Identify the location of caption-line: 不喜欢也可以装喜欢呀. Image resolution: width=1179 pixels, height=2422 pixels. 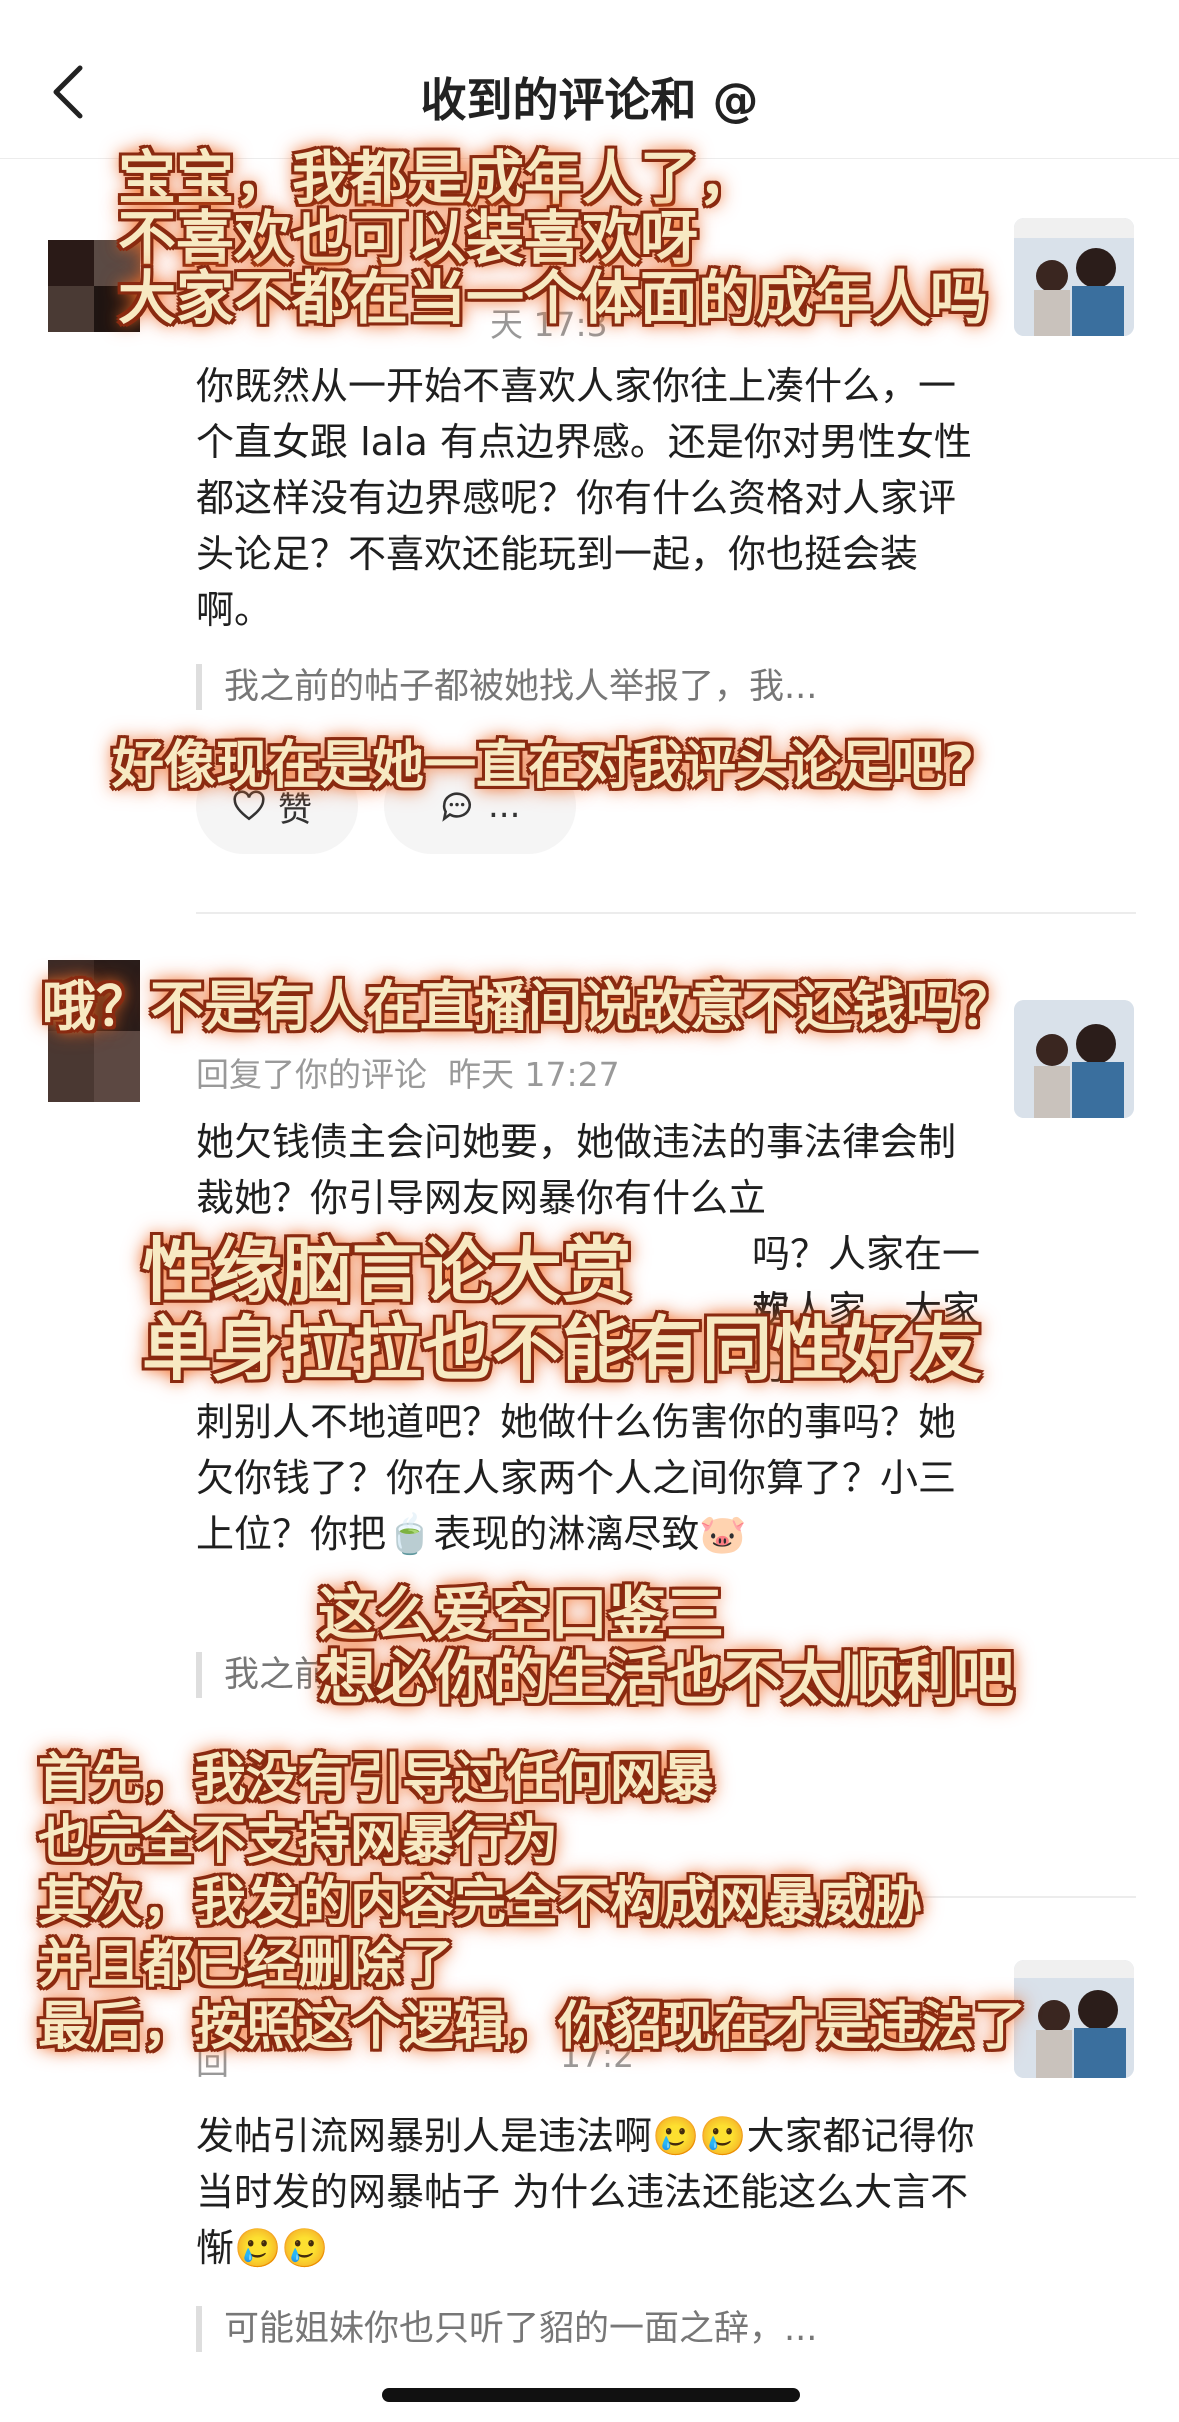
(408, 238).